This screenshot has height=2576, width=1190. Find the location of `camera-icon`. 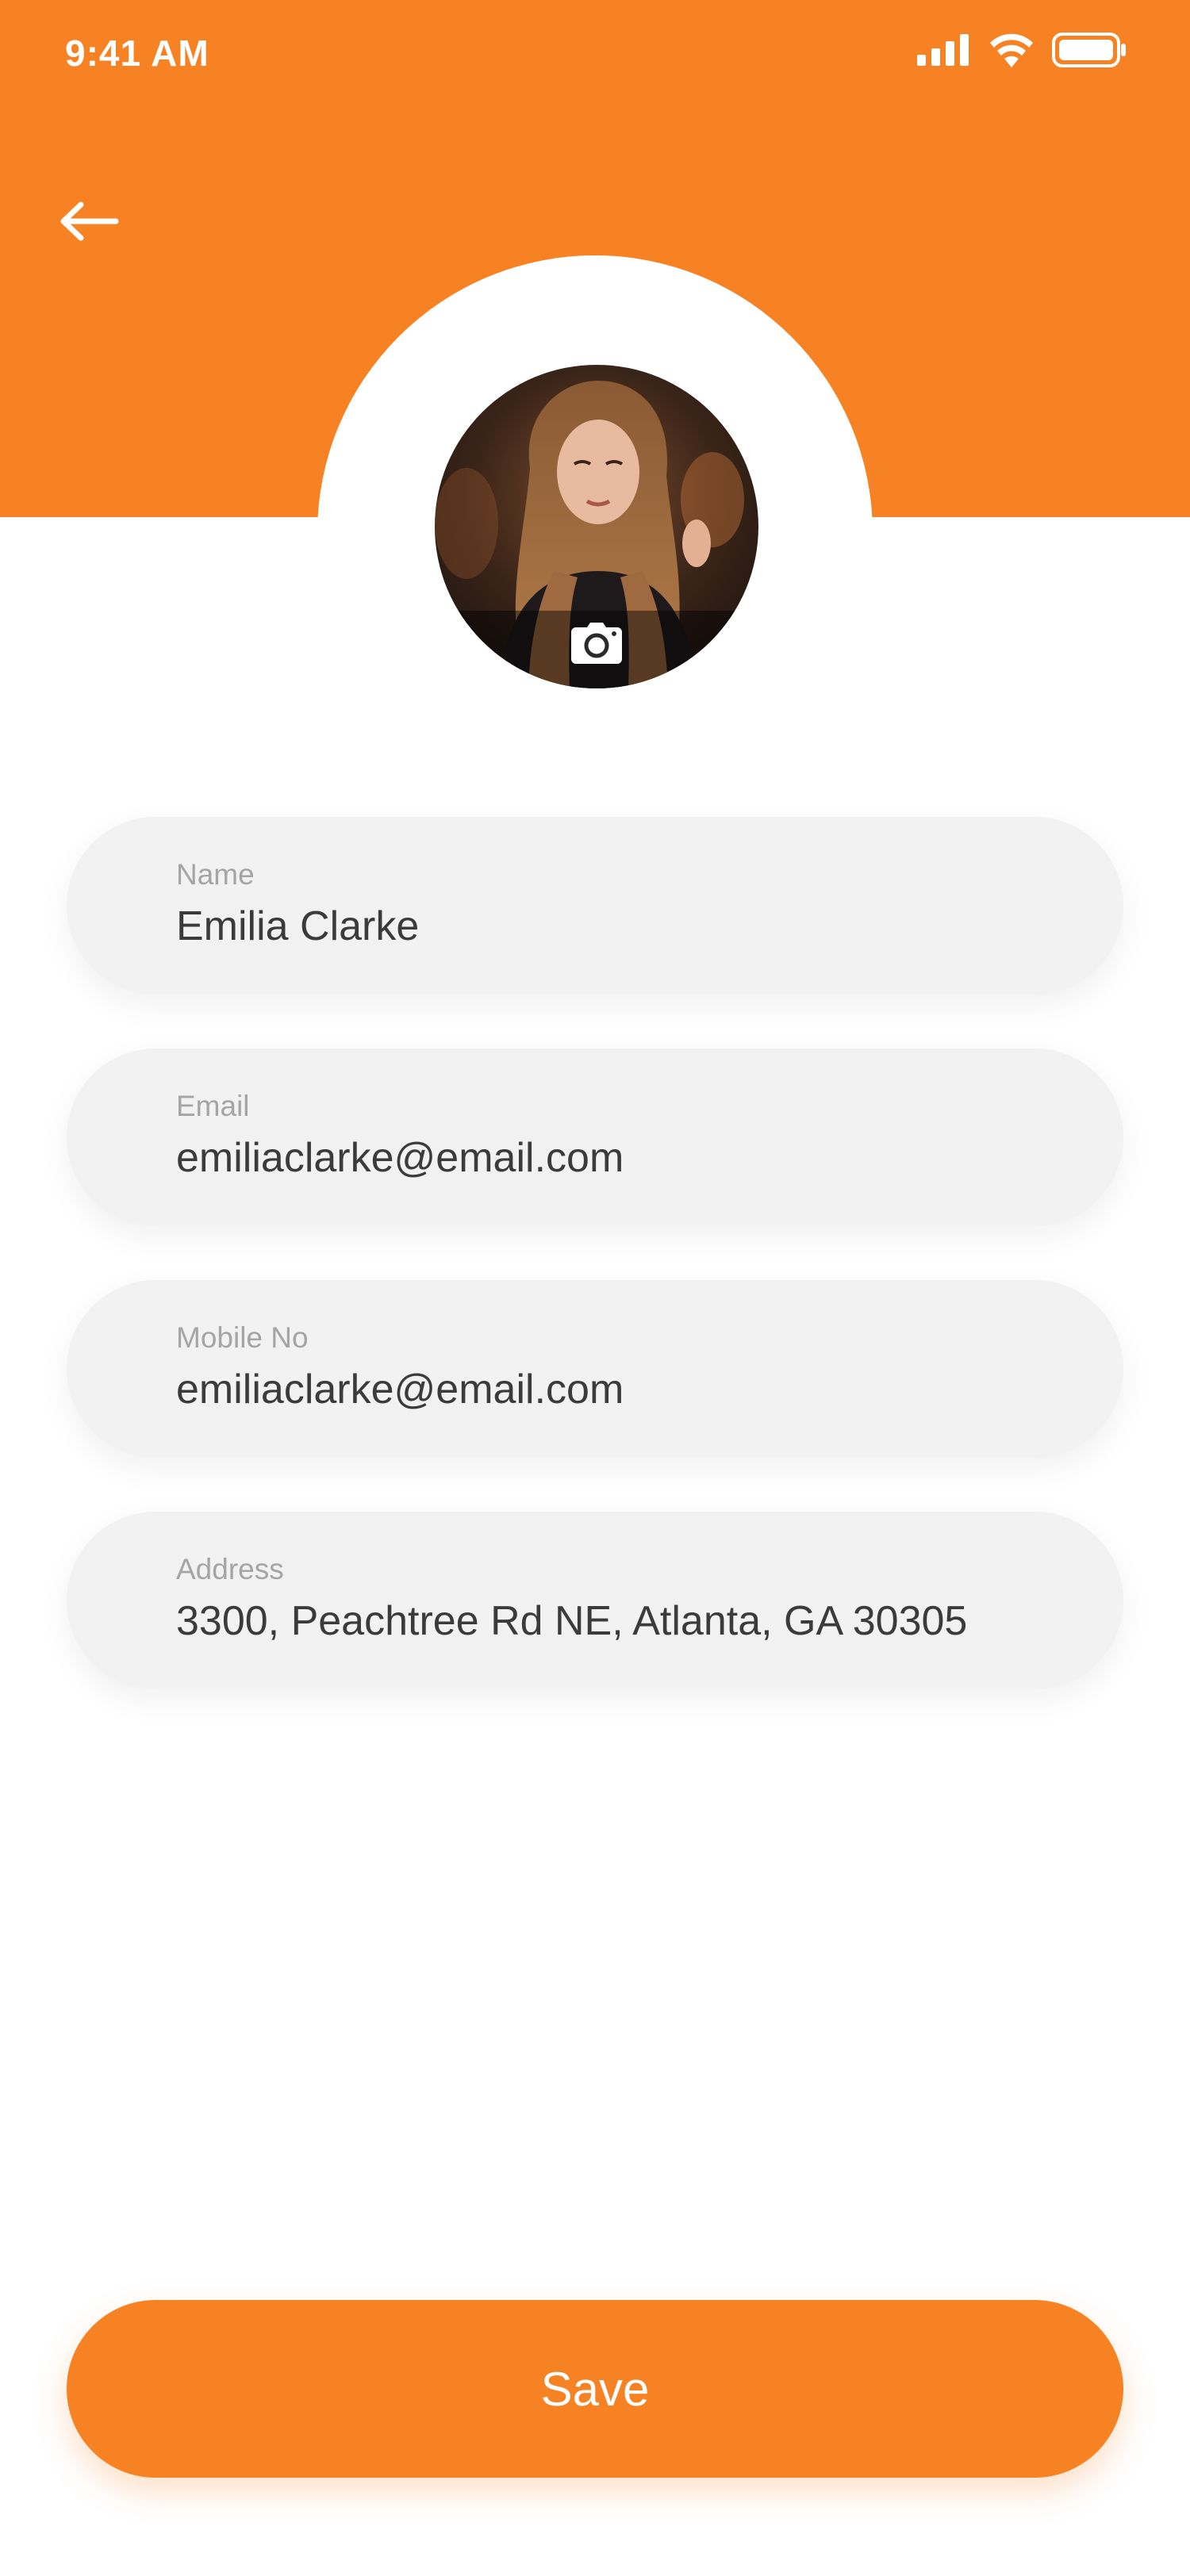

camera-icon is located at coordinates (596, 644).